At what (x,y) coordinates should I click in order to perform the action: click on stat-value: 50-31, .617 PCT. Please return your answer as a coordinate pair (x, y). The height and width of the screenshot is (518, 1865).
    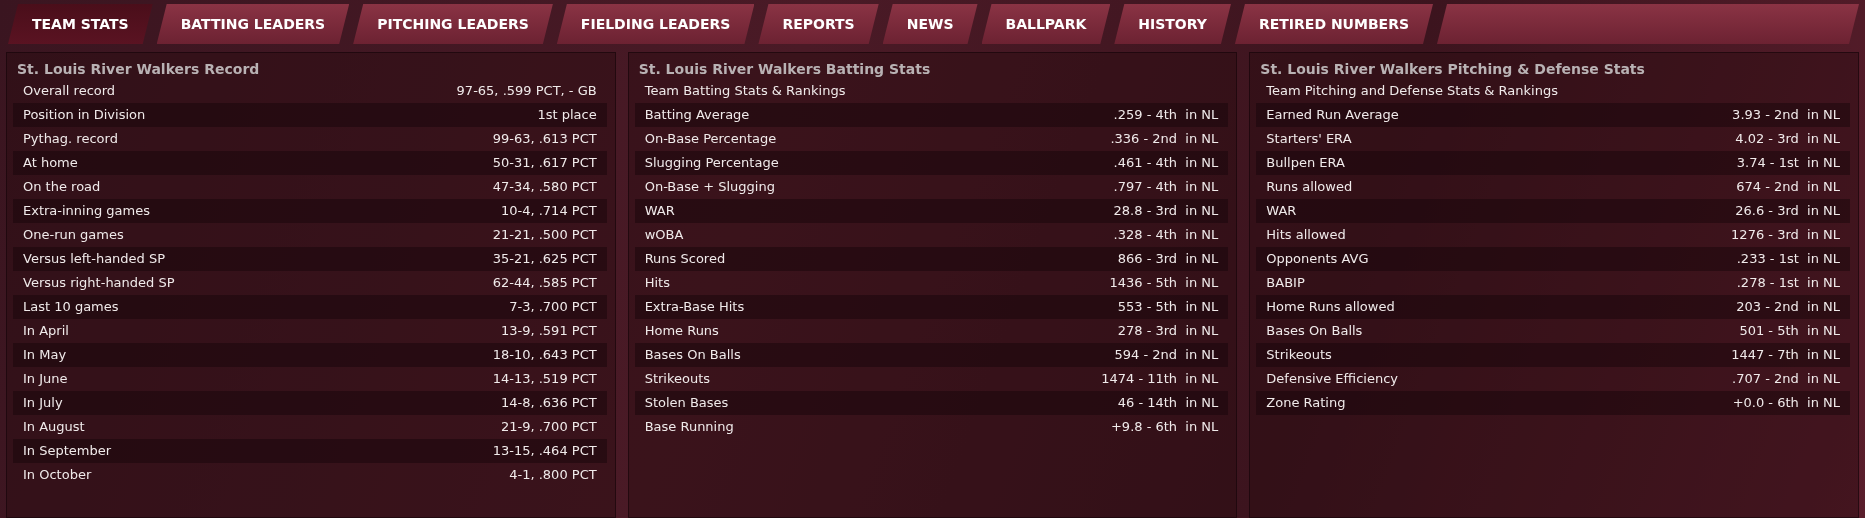
    Looking at the image, I should click on (544, 163).